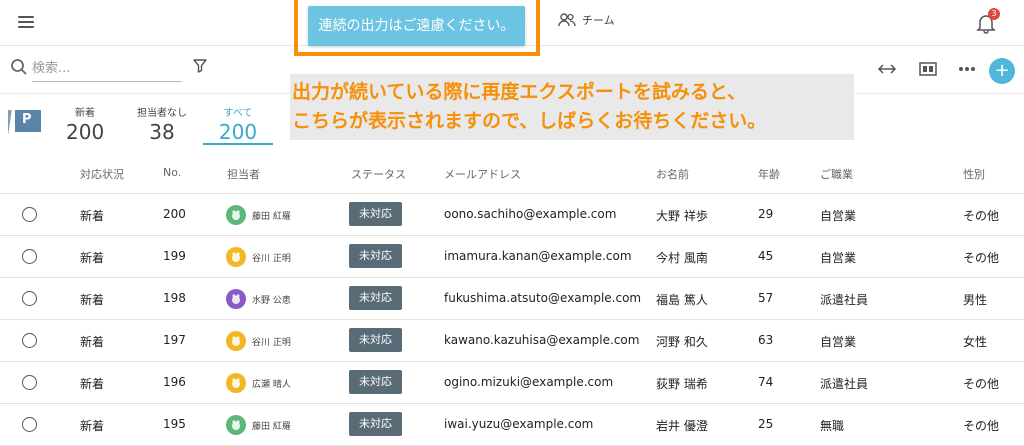  I want to click on th-name: お名前, so click(672, 174).